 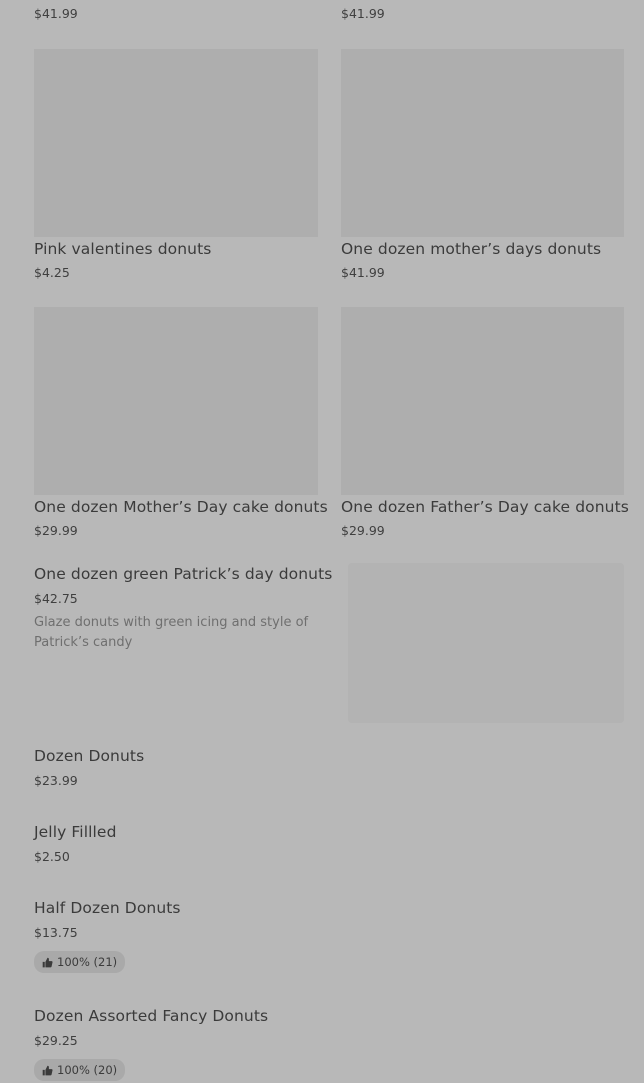 I want to click on product-title: Dozen Donuts, so click(x=89, y=756).